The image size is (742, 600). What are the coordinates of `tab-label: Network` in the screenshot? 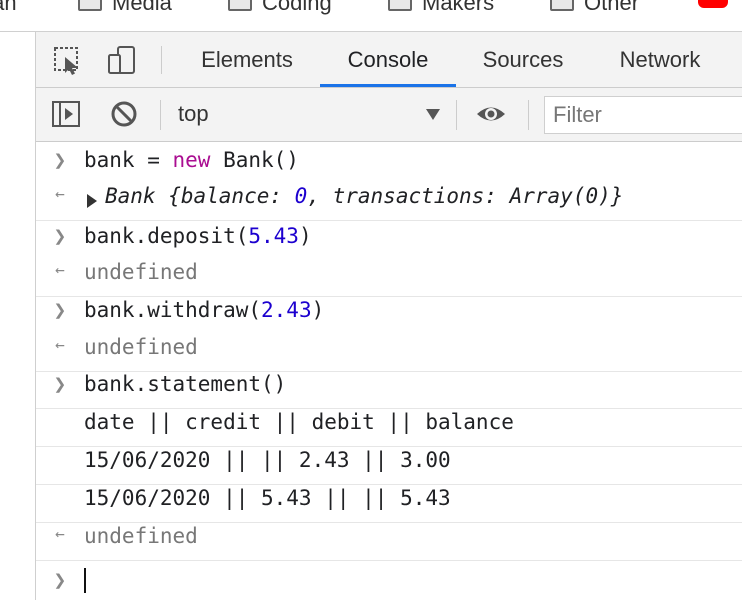 It's located at (660, 59).